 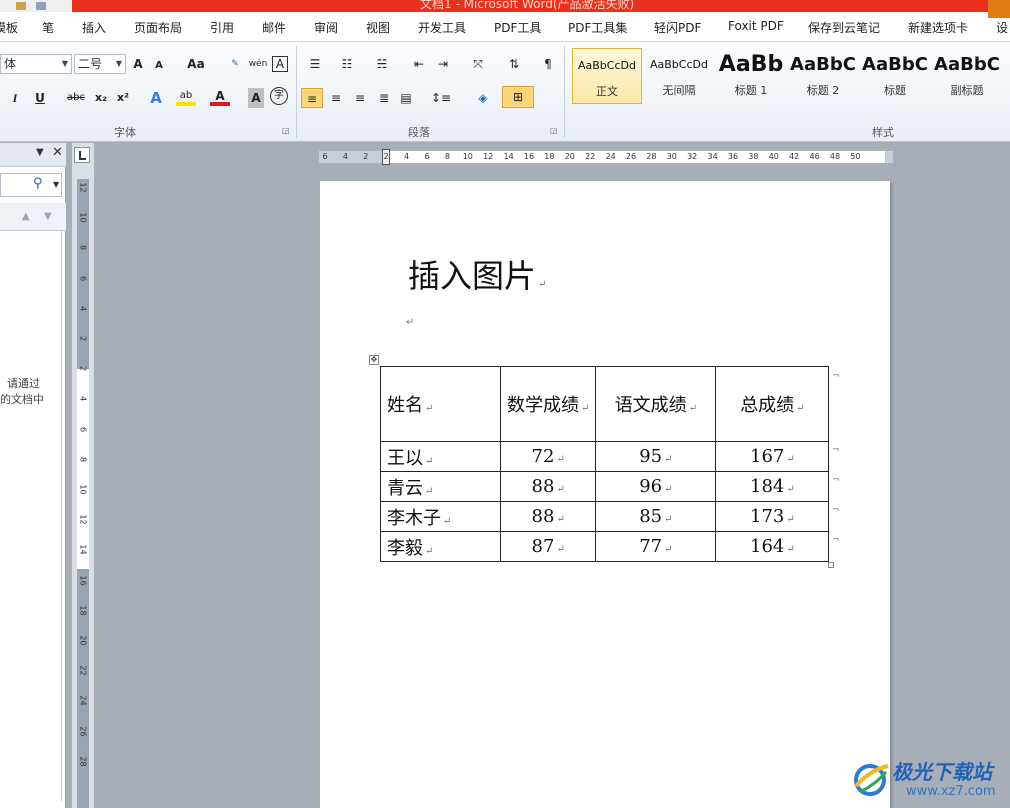 What do you see at coordinates (123, 98) in the screenshot?
I see `superscript-button: x²` at bounding box center [123, 98].